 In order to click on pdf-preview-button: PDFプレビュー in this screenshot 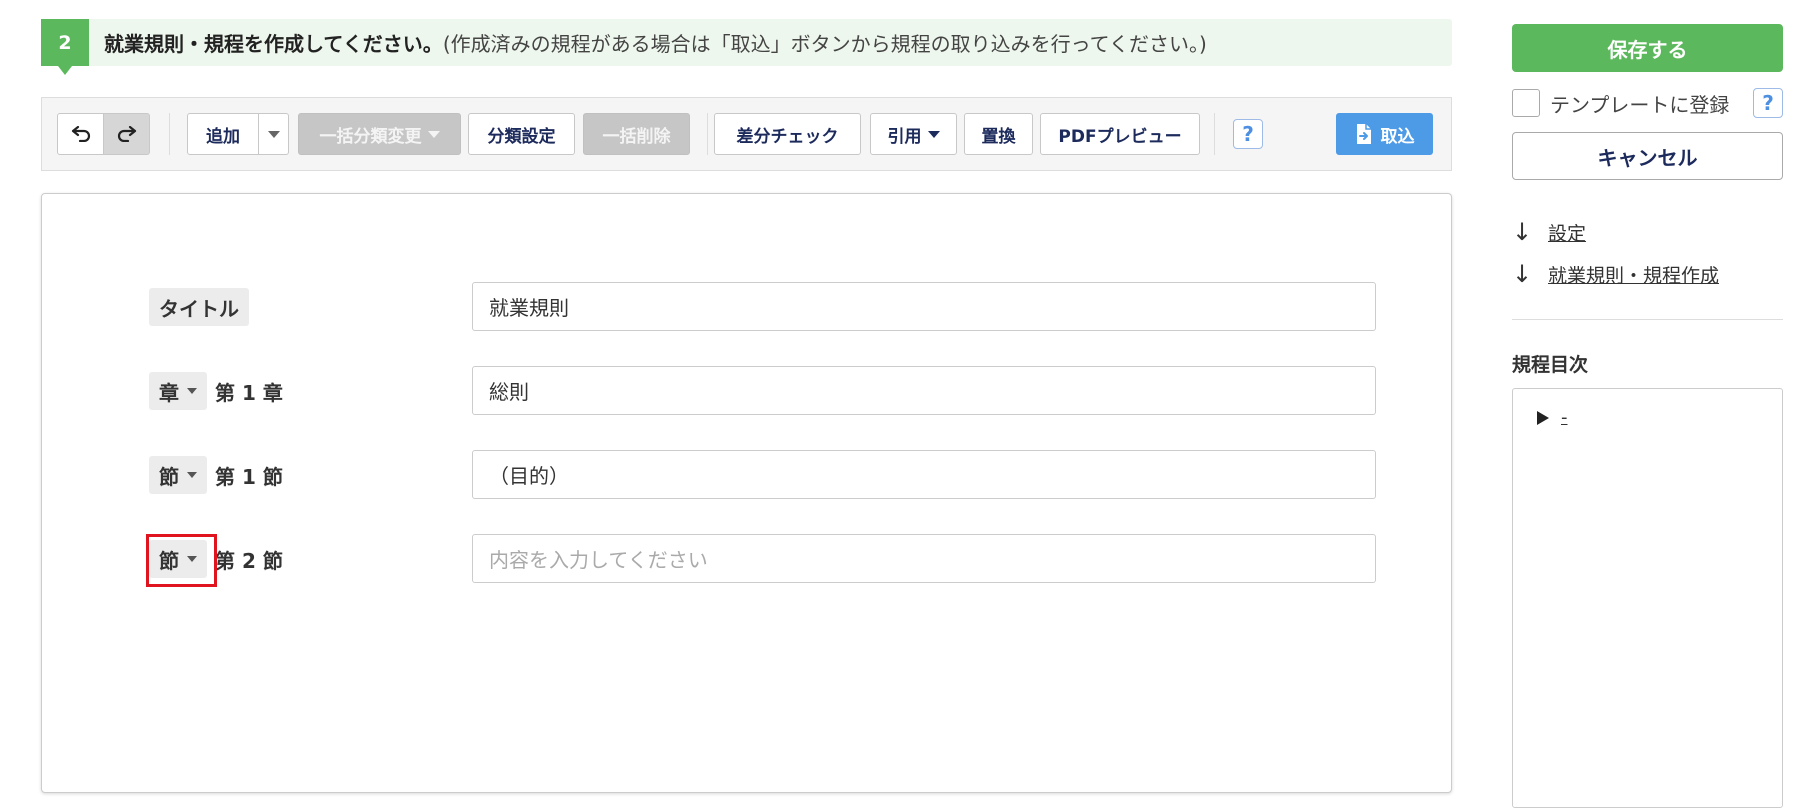, I will do `click(1120, 134)`.